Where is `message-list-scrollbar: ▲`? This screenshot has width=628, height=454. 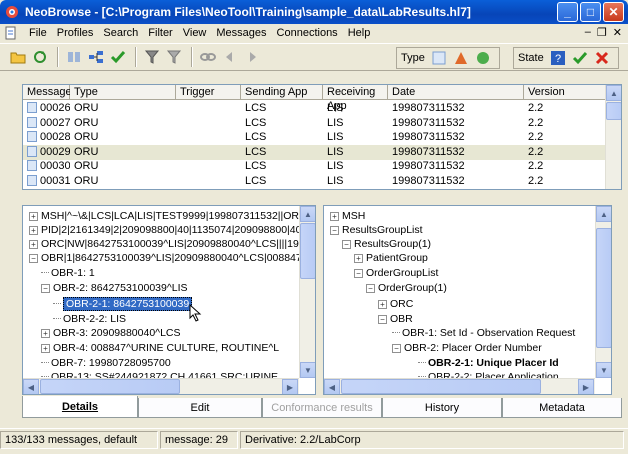 message-list-scrollbar: ▲ is located at coordinates (613, 137).